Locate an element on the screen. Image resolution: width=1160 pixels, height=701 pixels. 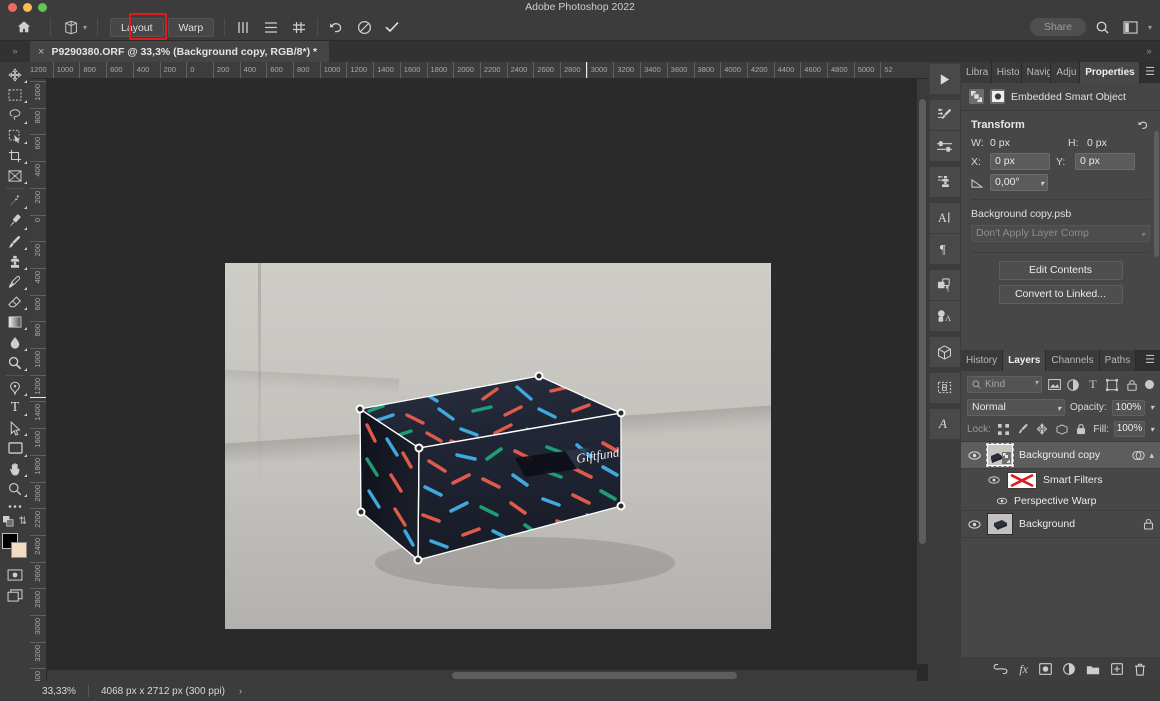
collapse-left-icon: » is located at coordinates (15, 51).